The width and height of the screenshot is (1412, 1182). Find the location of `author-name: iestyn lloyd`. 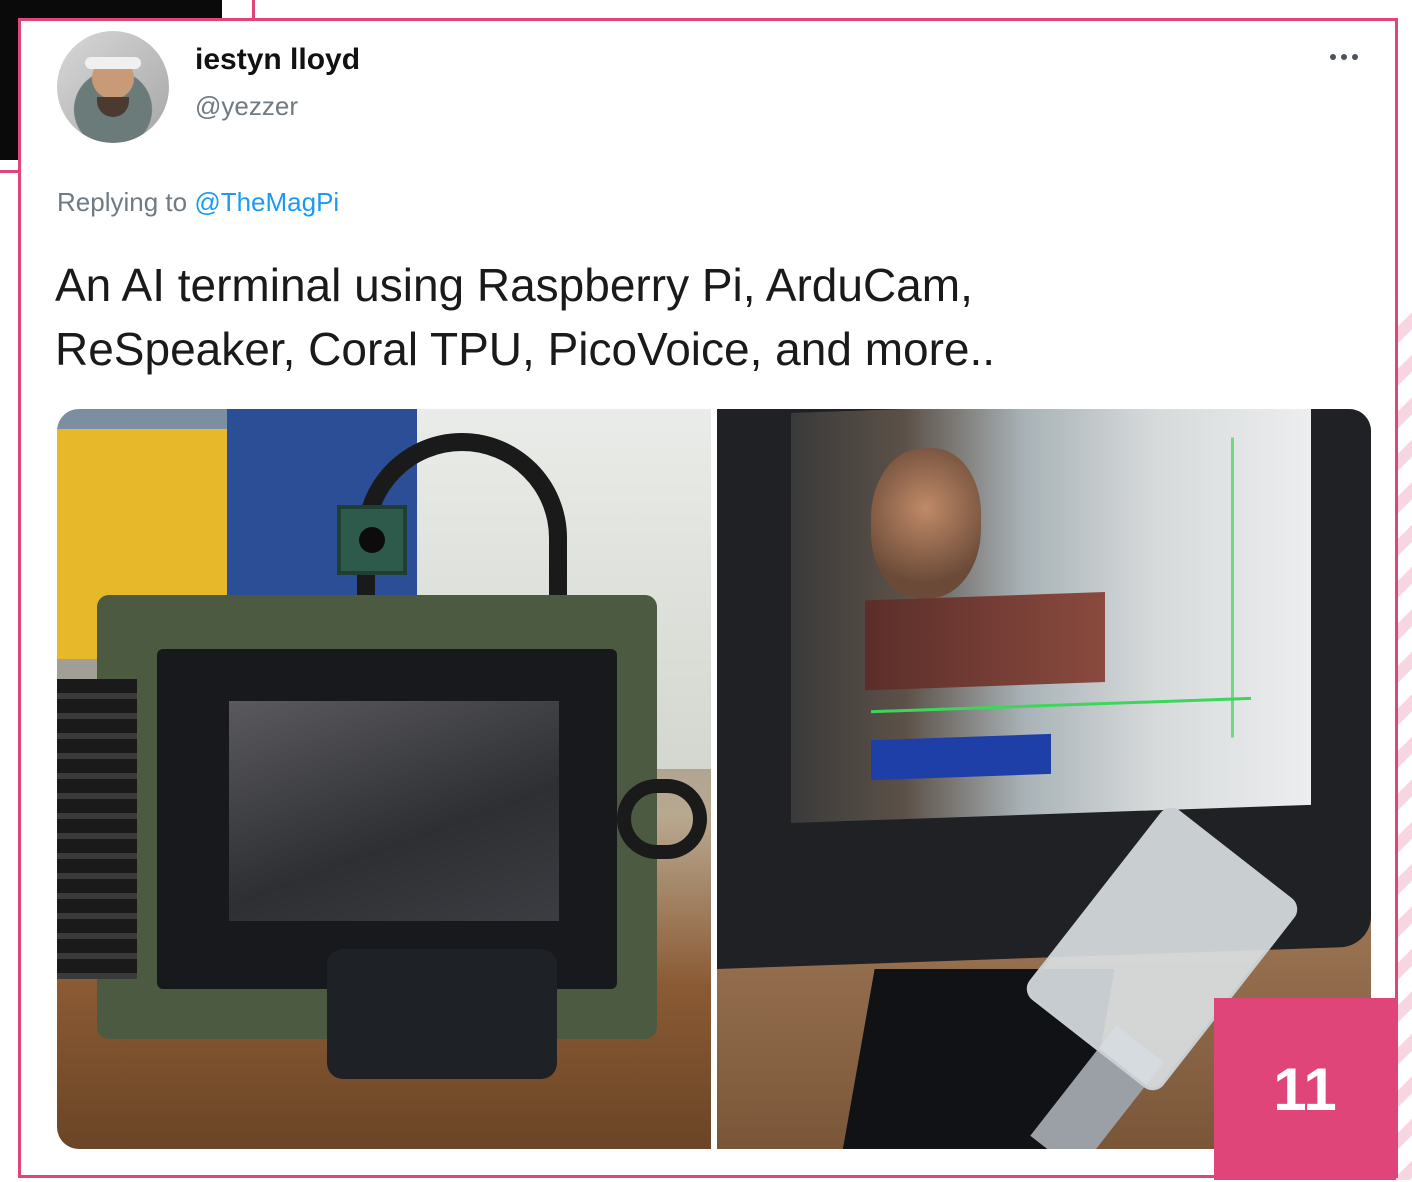

author-name: iestyn lloyd is located at coordinates (277, 60).